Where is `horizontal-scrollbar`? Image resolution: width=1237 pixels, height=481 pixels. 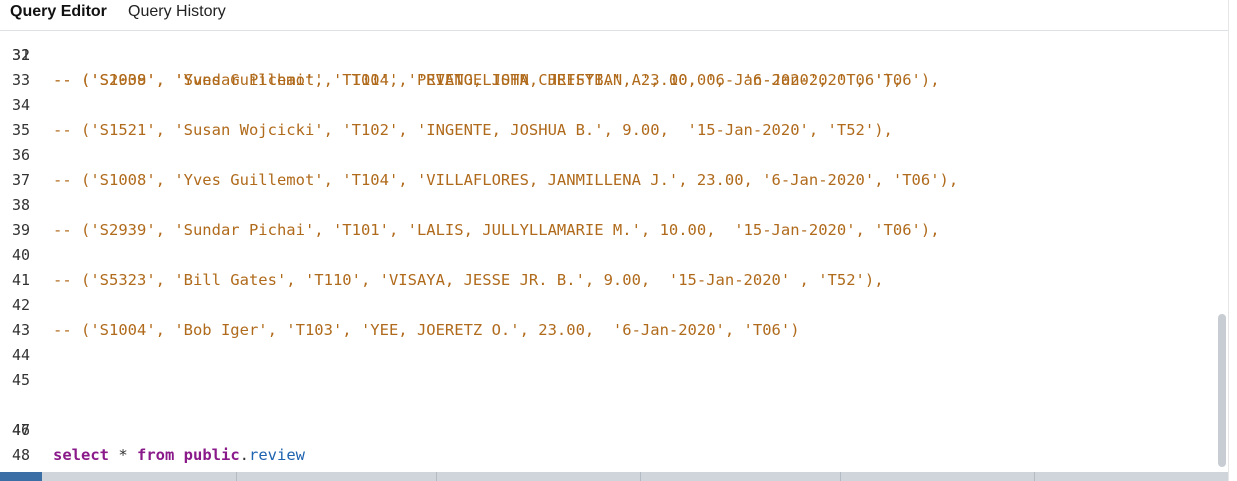 horizontal-scrollbar is located at coordinates (618, 476).